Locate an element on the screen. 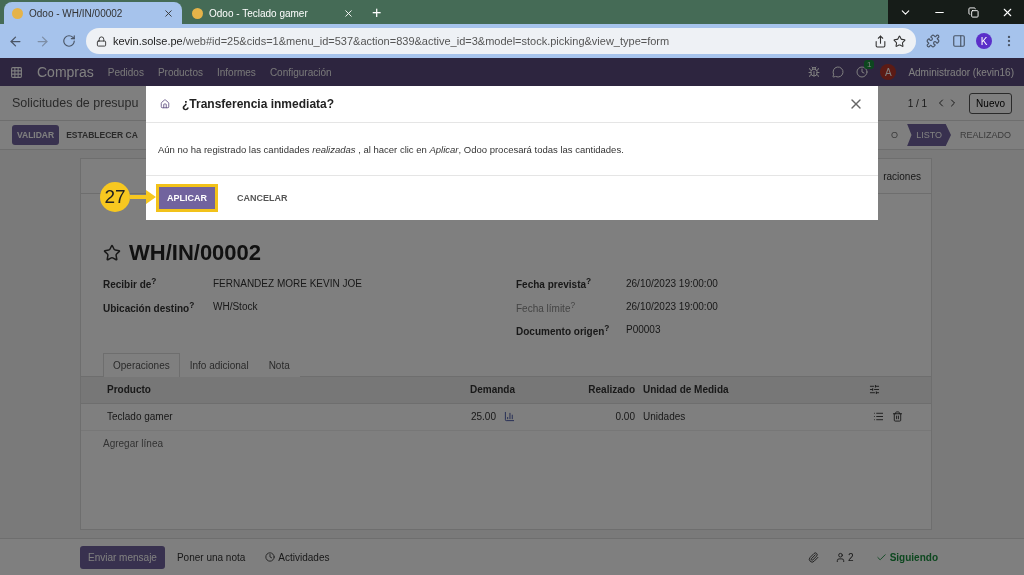 This screenshot has height=575, width=1024. delete-icon is located at coordinates (897, 417).